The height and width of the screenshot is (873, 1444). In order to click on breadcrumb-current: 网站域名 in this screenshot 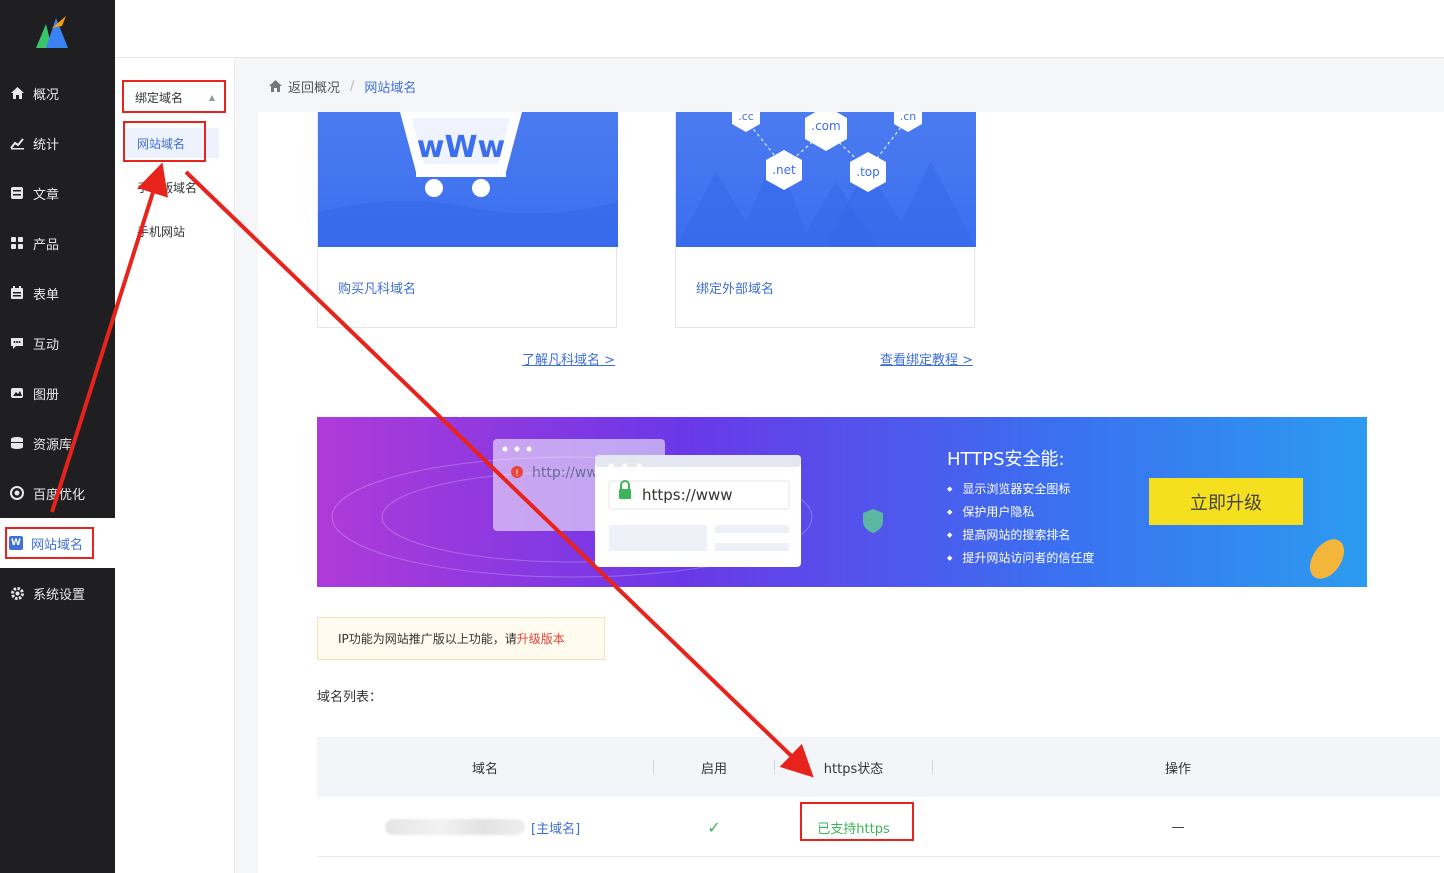, I will do `click(390, 88)`.